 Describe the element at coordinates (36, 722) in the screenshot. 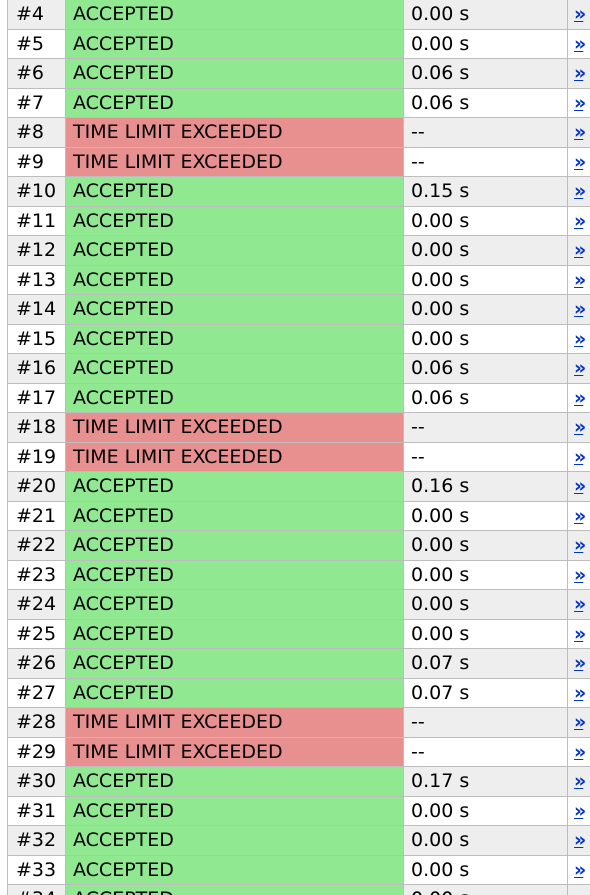

I see `test-number: #28` at that location.